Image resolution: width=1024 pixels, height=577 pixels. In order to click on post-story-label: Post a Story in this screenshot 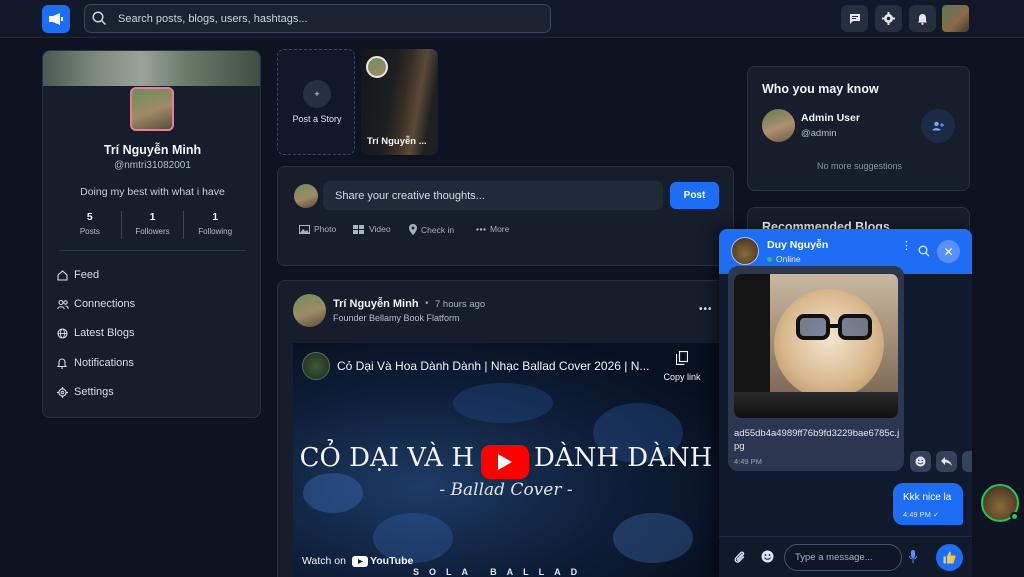, I will do `click(317, 119)`.